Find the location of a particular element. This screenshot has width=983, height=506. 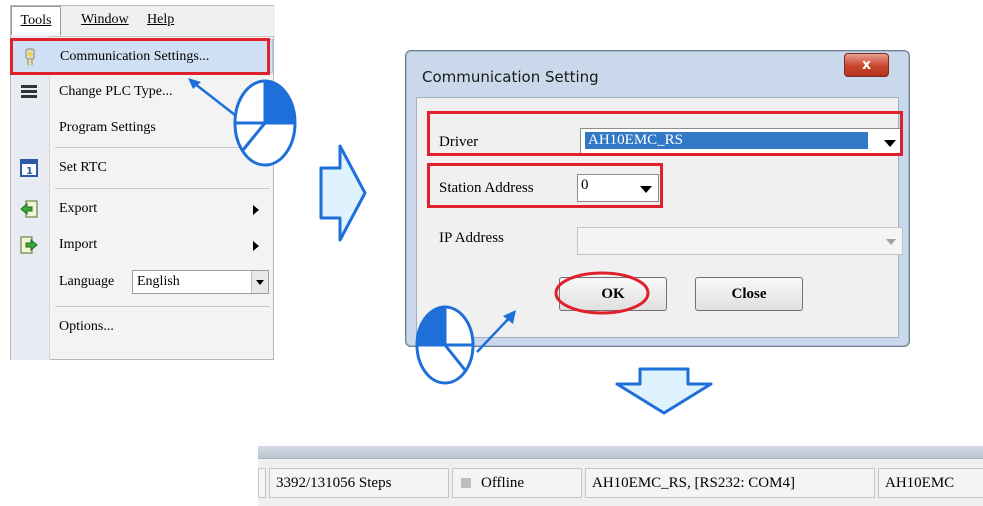

close-icon: x is located at coordinates (866, 65).